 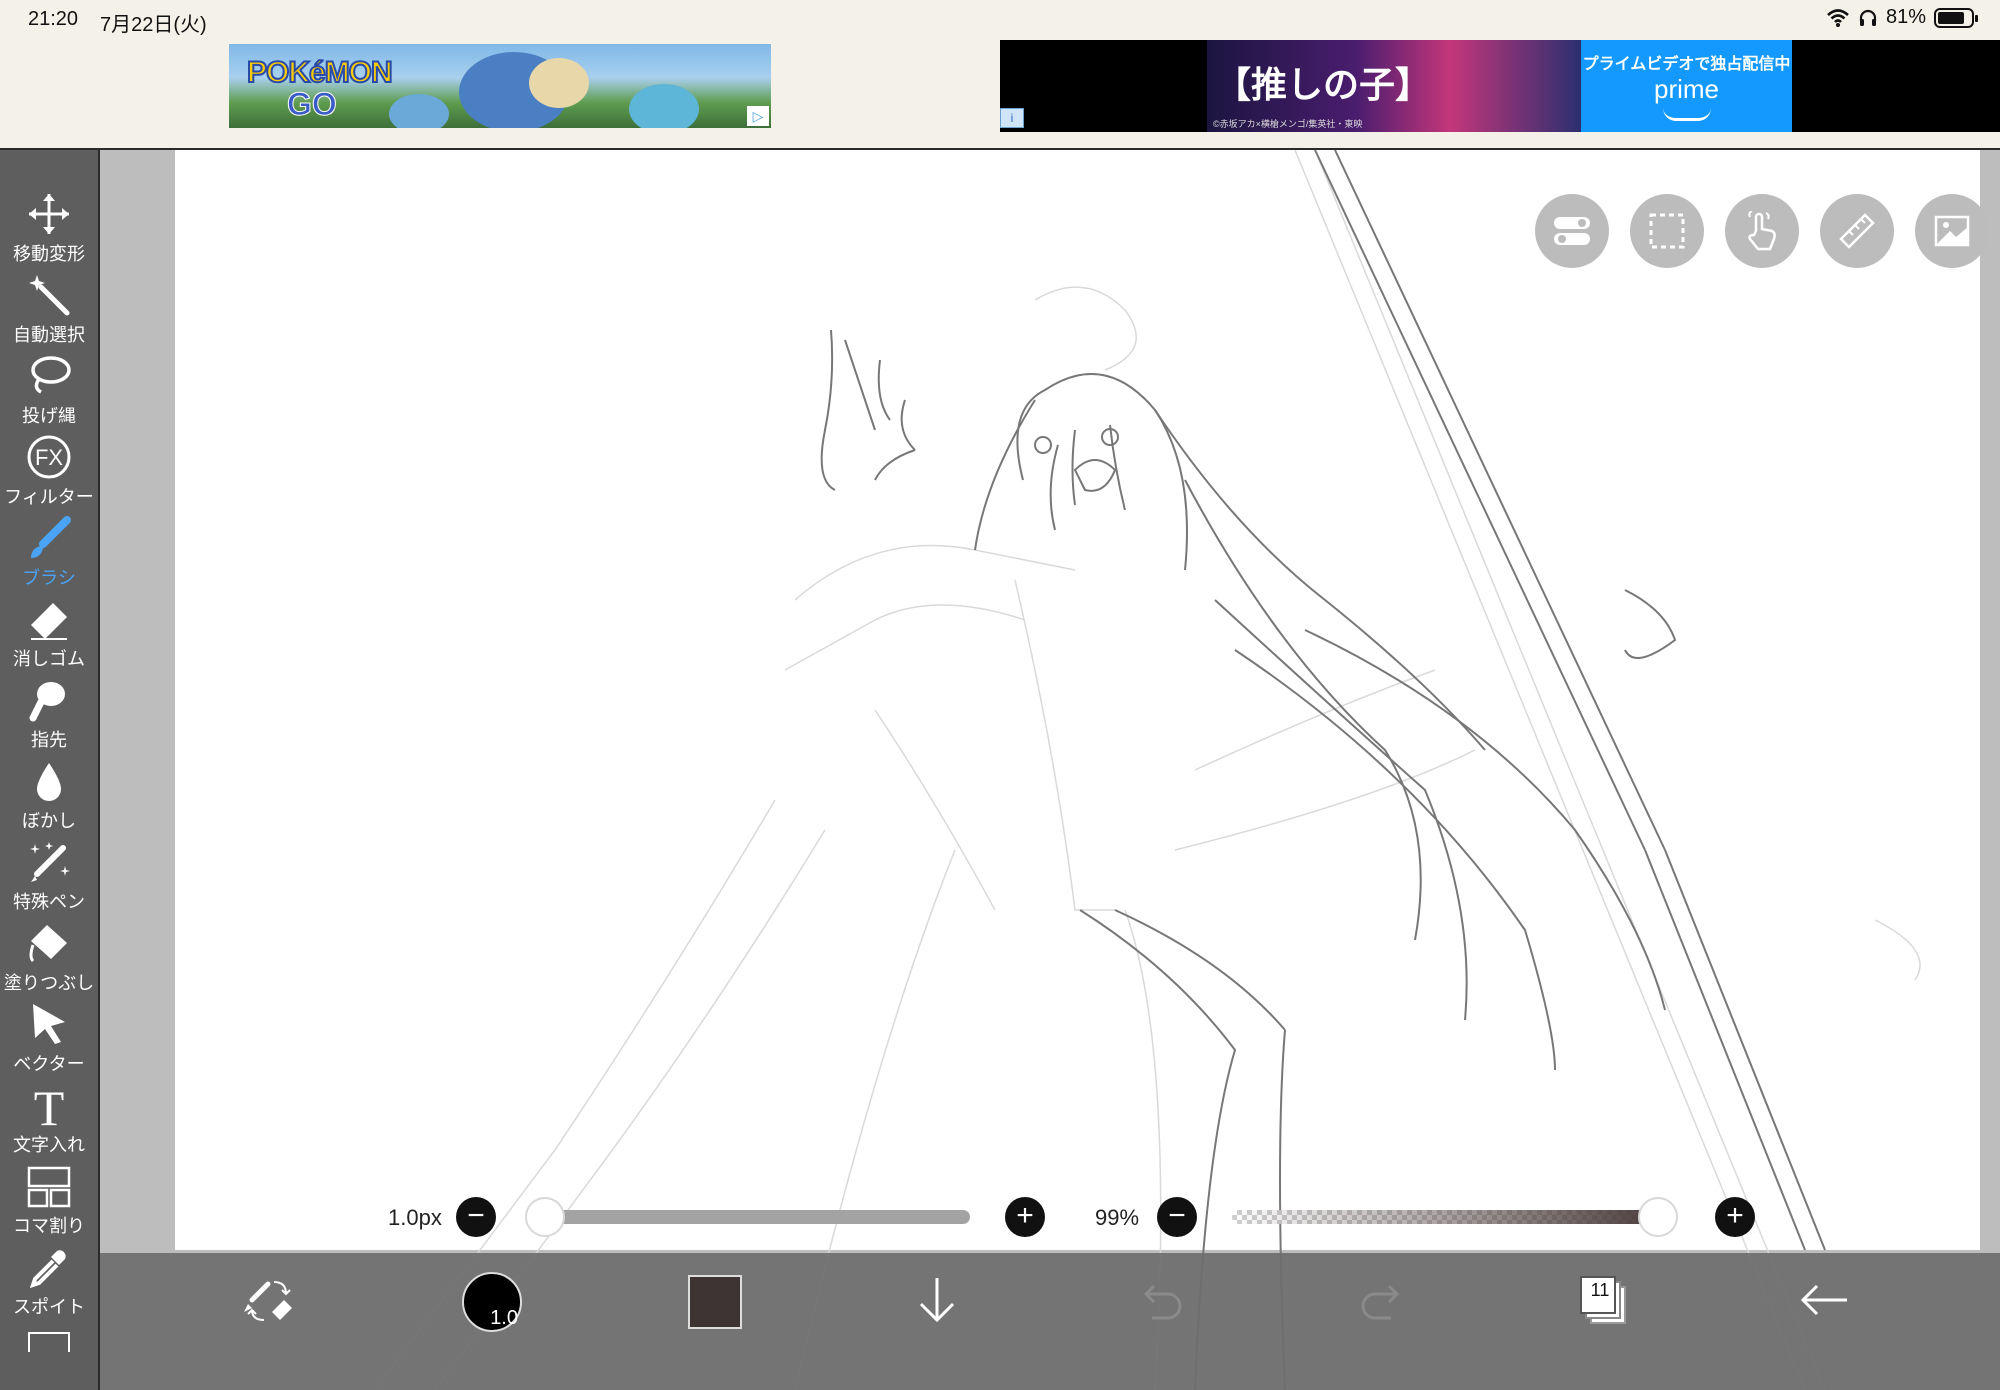 What do you see at coordinates (1288, 124) in the screenshot?
I see `ad-credit: ©赤坂アカ×横槍メンゴ/集英社・東映` at bounding box center [1288, 124].